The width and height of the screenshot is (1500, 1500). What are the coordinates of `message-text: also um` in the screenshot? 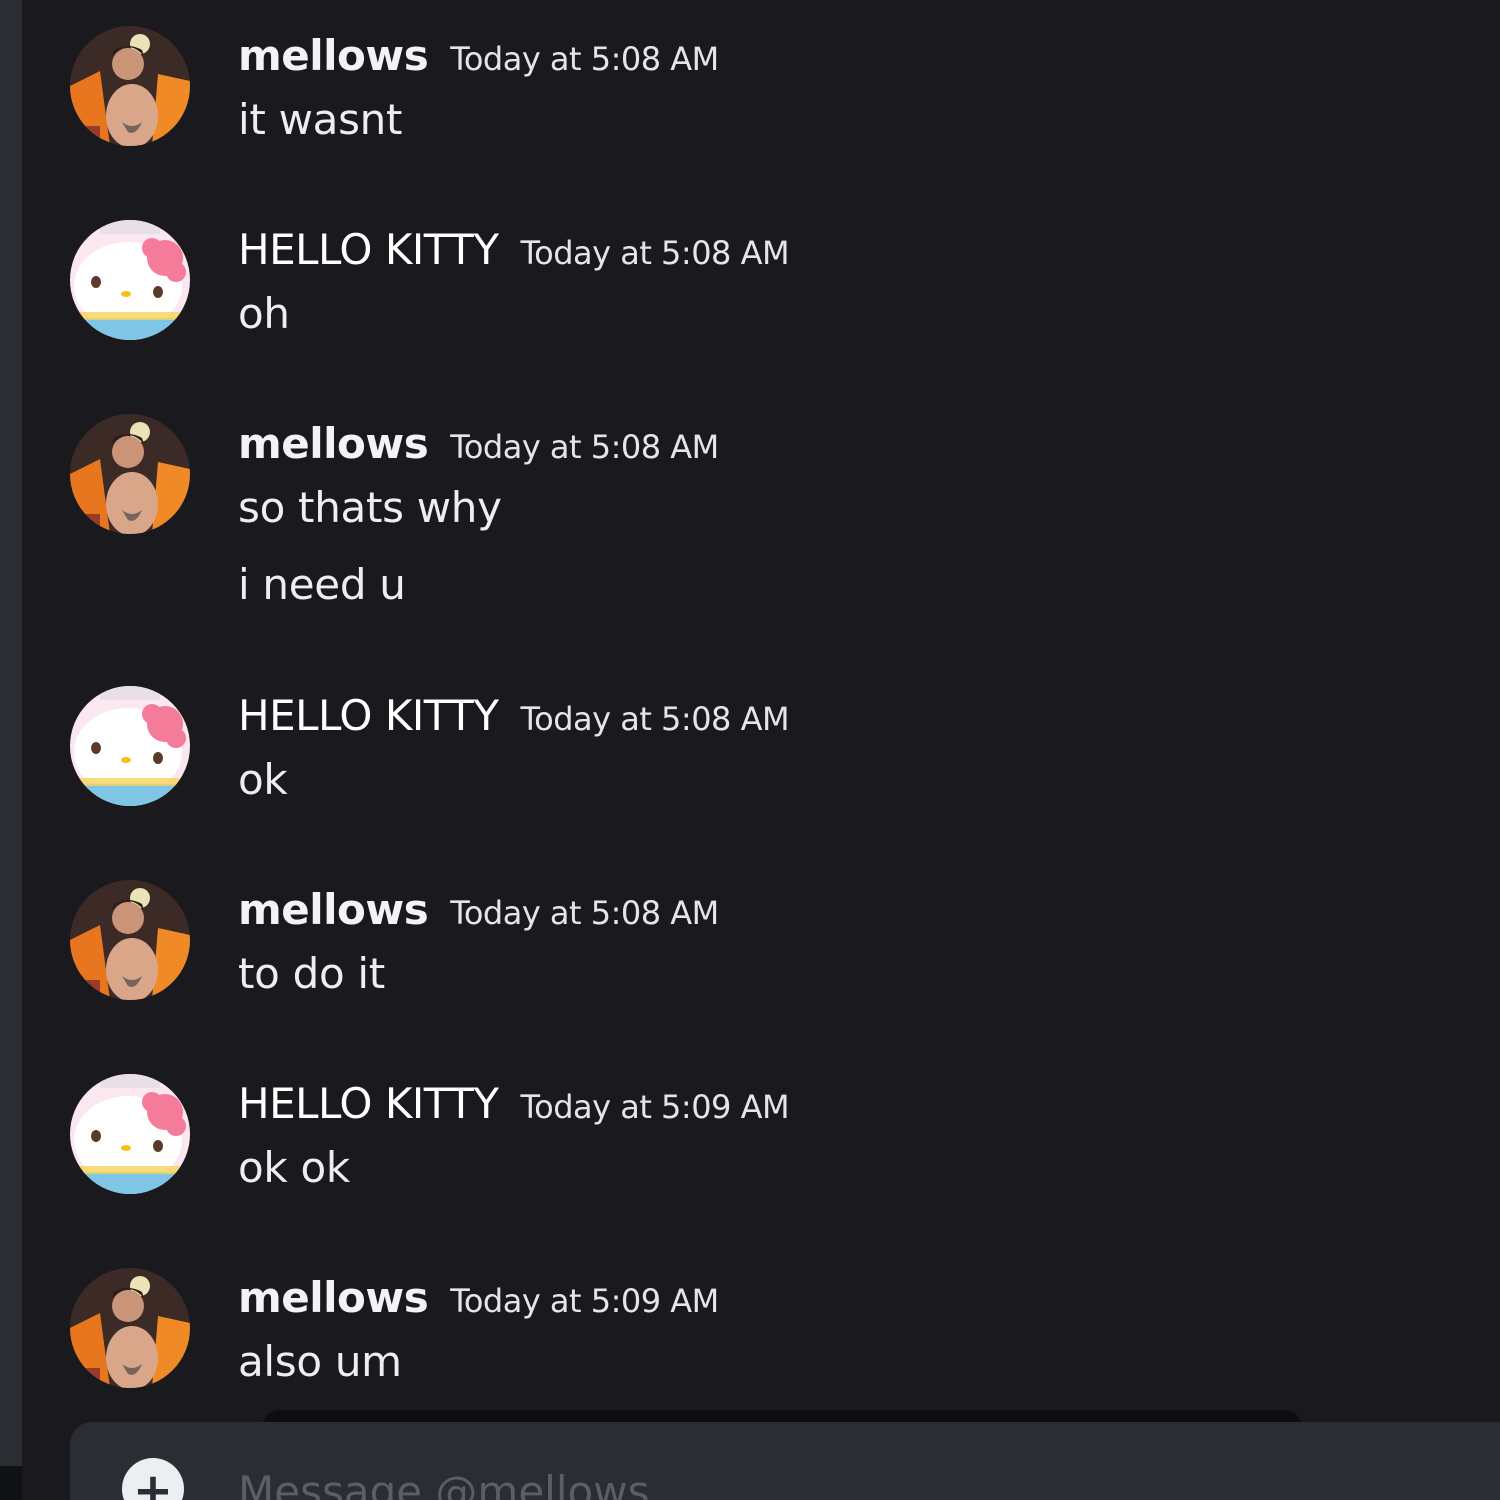 It's located at (320, 1361).